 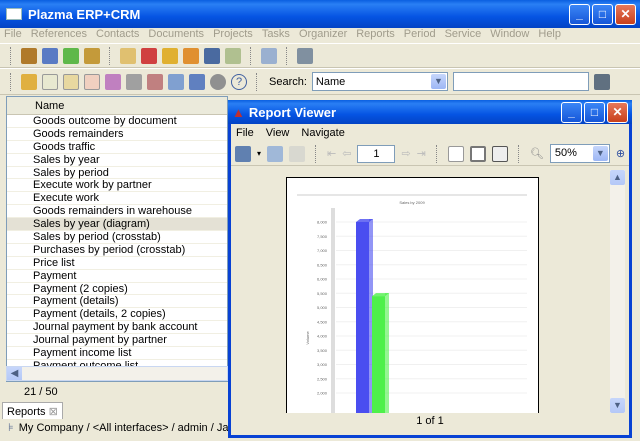 What do you see at coordinates (379, 81) in the screenshot?
I see `search-field-select: Name ▼` at bounding box center [379, 81].